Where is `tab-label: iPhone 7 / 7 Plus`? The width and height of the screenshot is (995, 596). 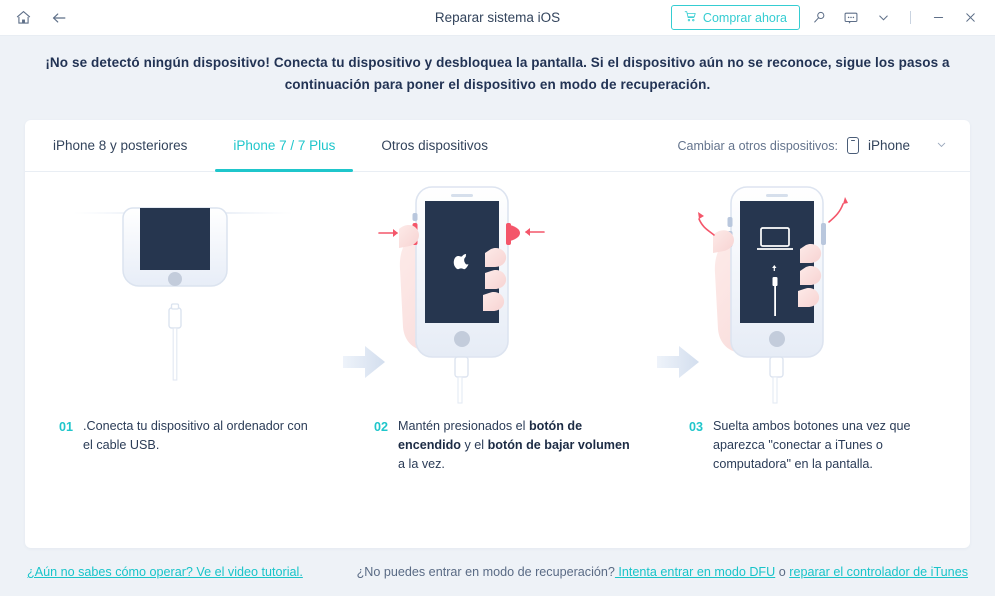 tab-label: iPhone 7 / 7 Plus is located at coordinates (284, 145).